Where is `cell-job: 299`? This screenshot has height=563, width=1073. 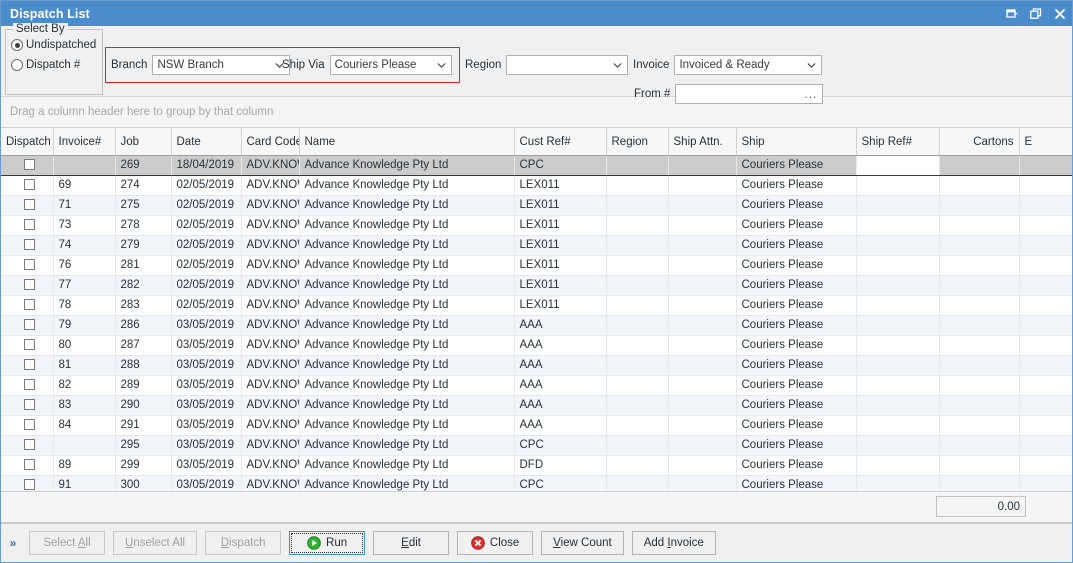 cell-job: 299 is located at coordinates (143, 465).